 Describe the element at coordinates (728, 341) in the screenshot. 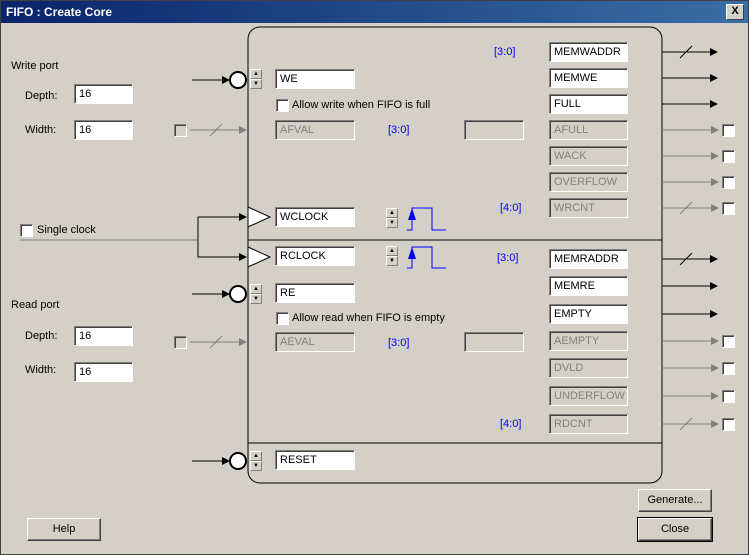

I see `aempty-enable-checkbox` at that location.